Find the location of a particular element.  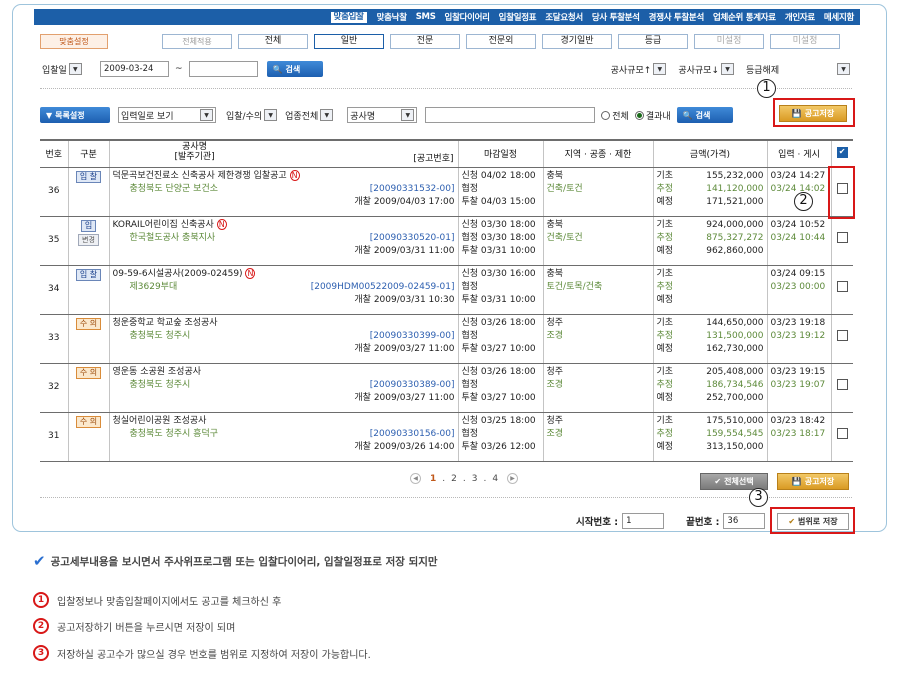

region: 청주 is located at coordinates (555, 322).